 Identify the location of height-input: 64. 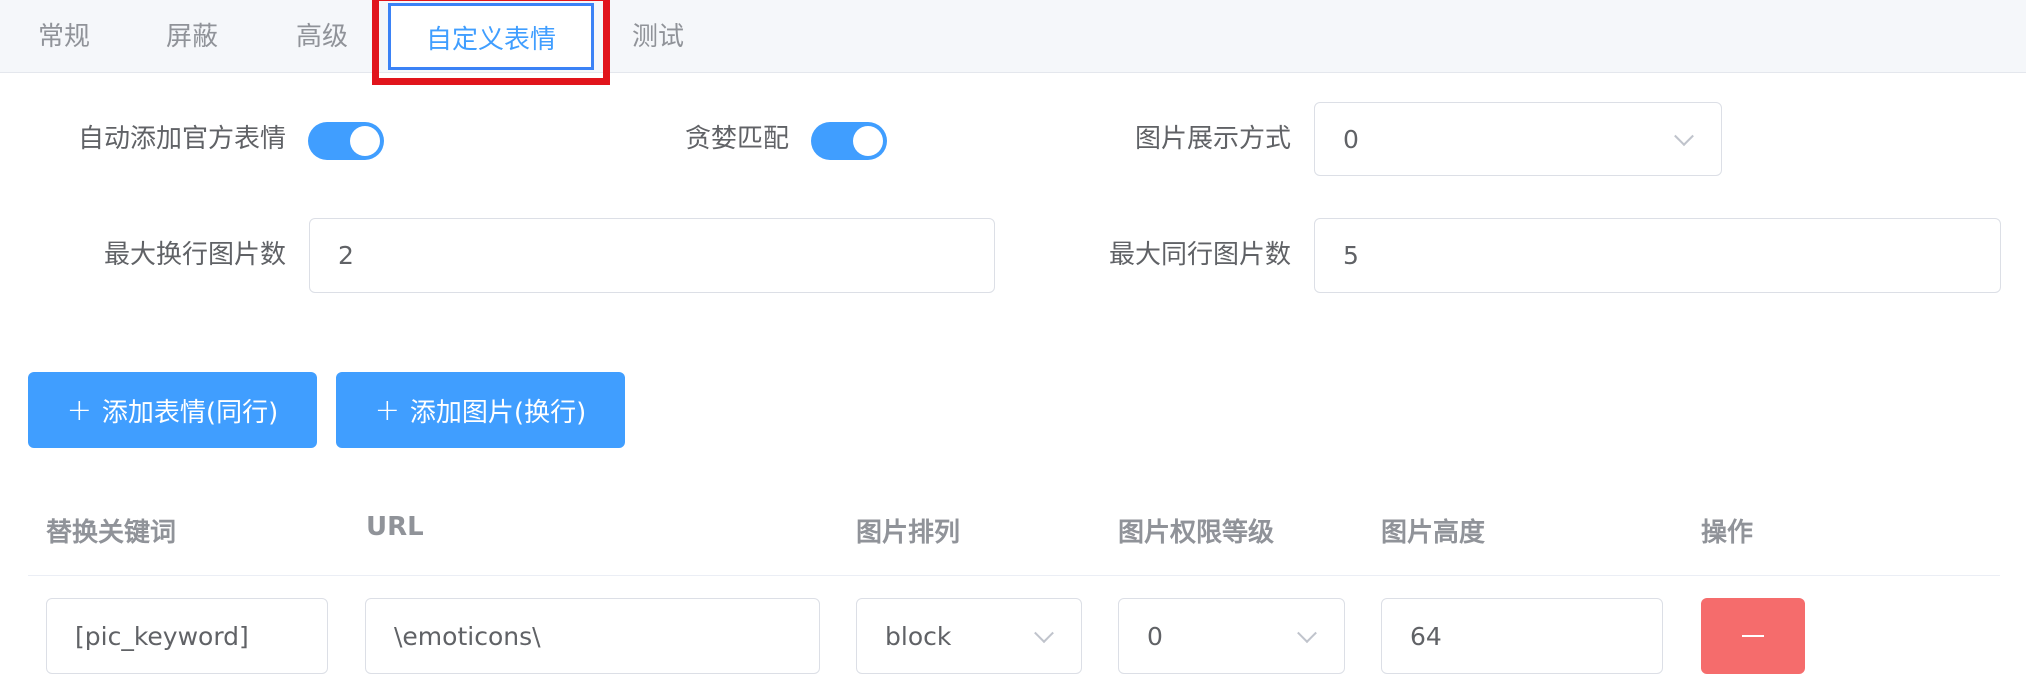
(1522, 636).